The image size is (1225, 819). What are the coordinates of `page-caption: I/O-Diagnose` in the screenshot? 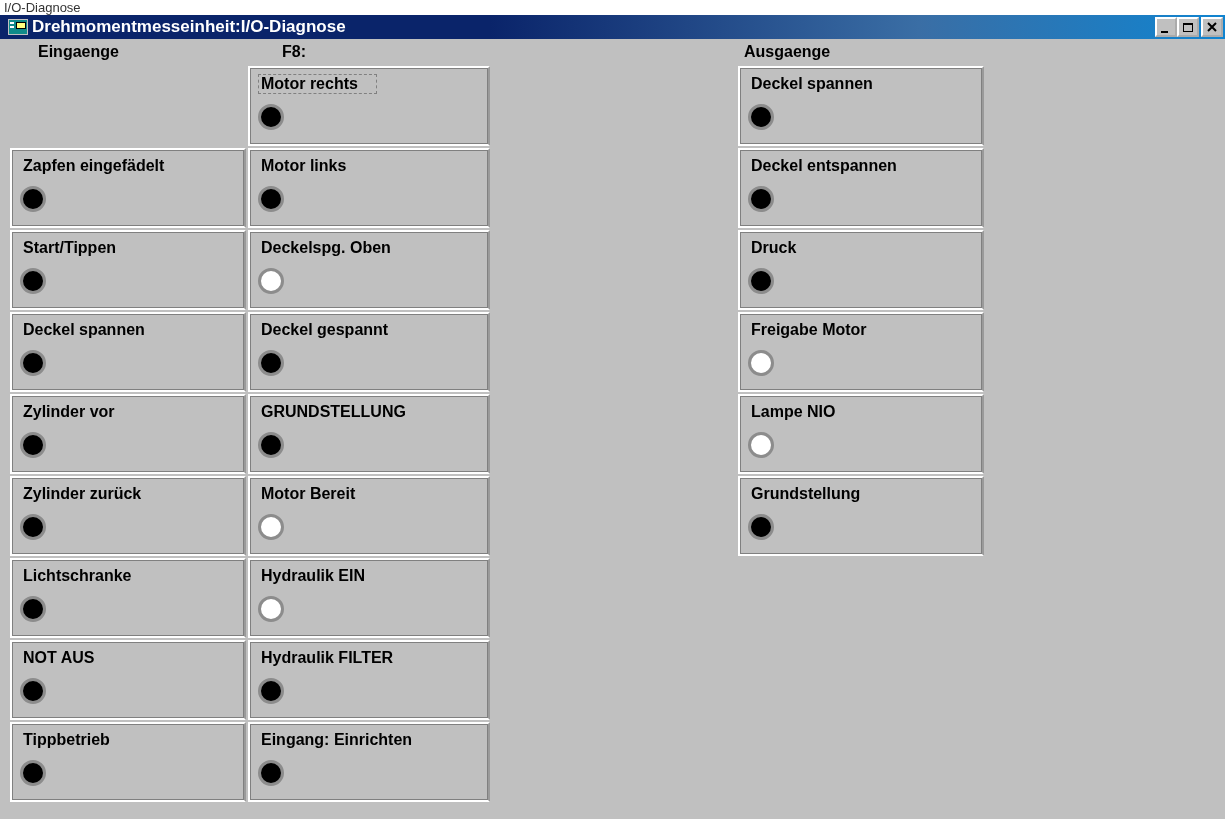 It's located at (42, 7).